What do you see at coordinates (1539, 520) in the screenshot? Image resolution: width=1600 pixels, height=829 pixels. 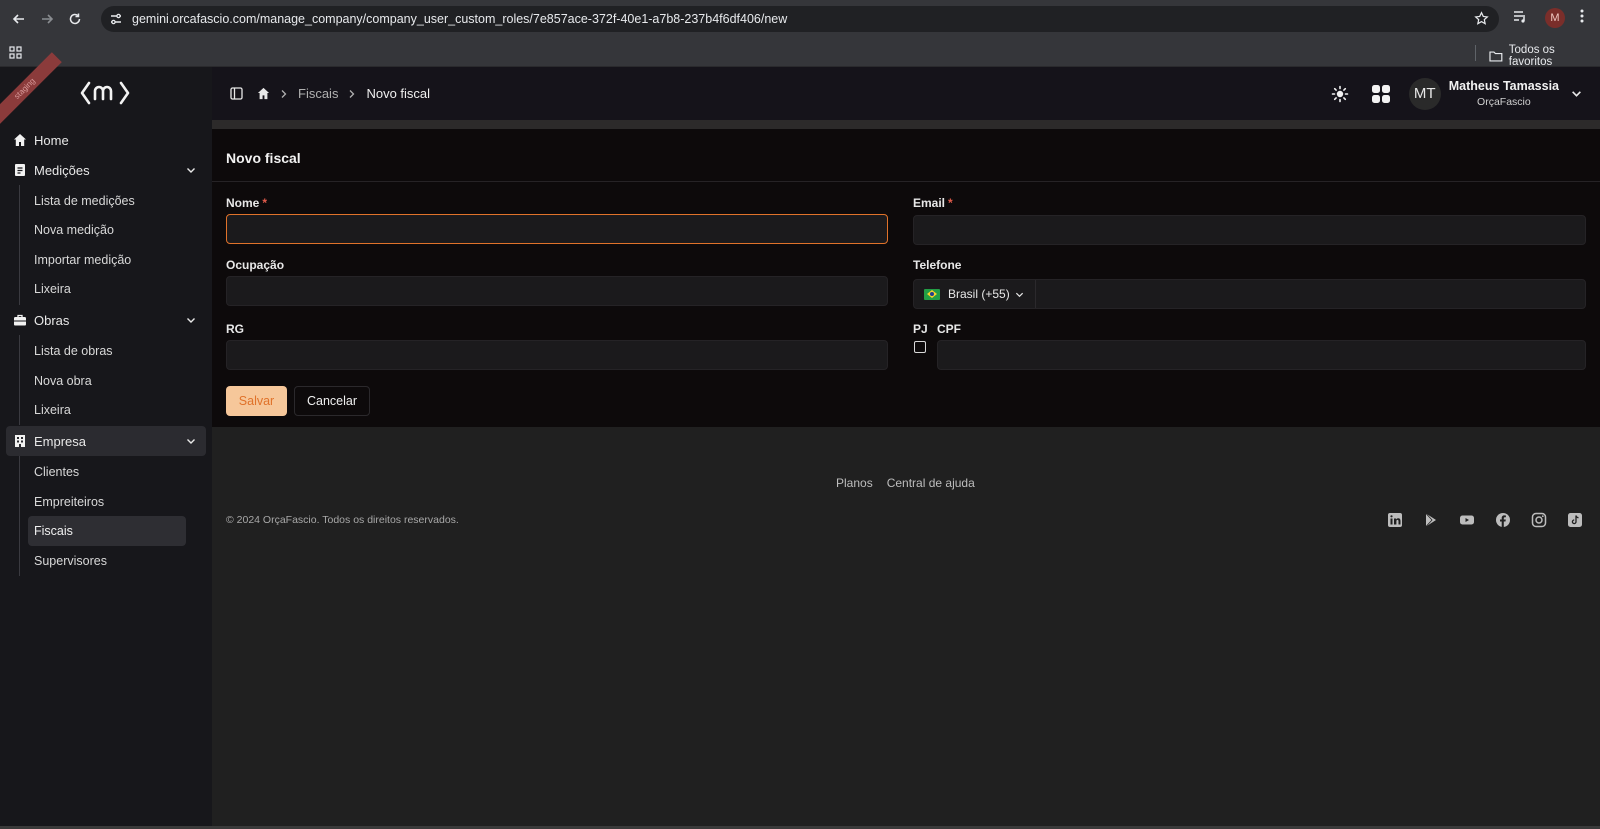 I see `instagram-icon` at bounding box center [1539, 520].